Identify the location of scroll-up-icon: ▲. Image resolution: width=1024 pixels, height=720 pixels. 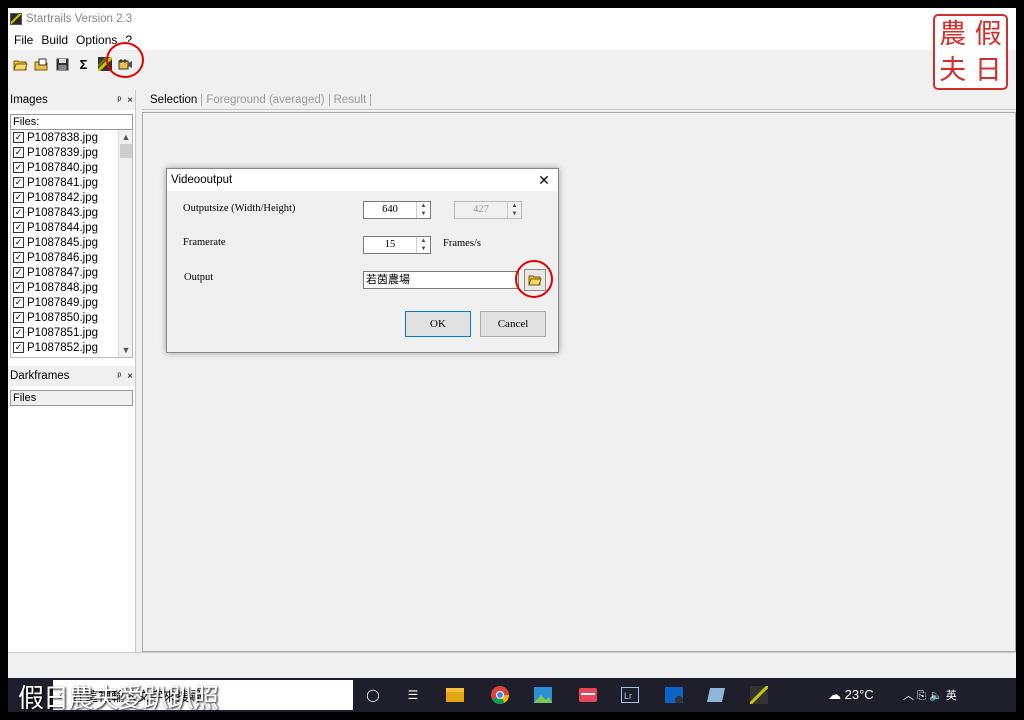
(125, 137).